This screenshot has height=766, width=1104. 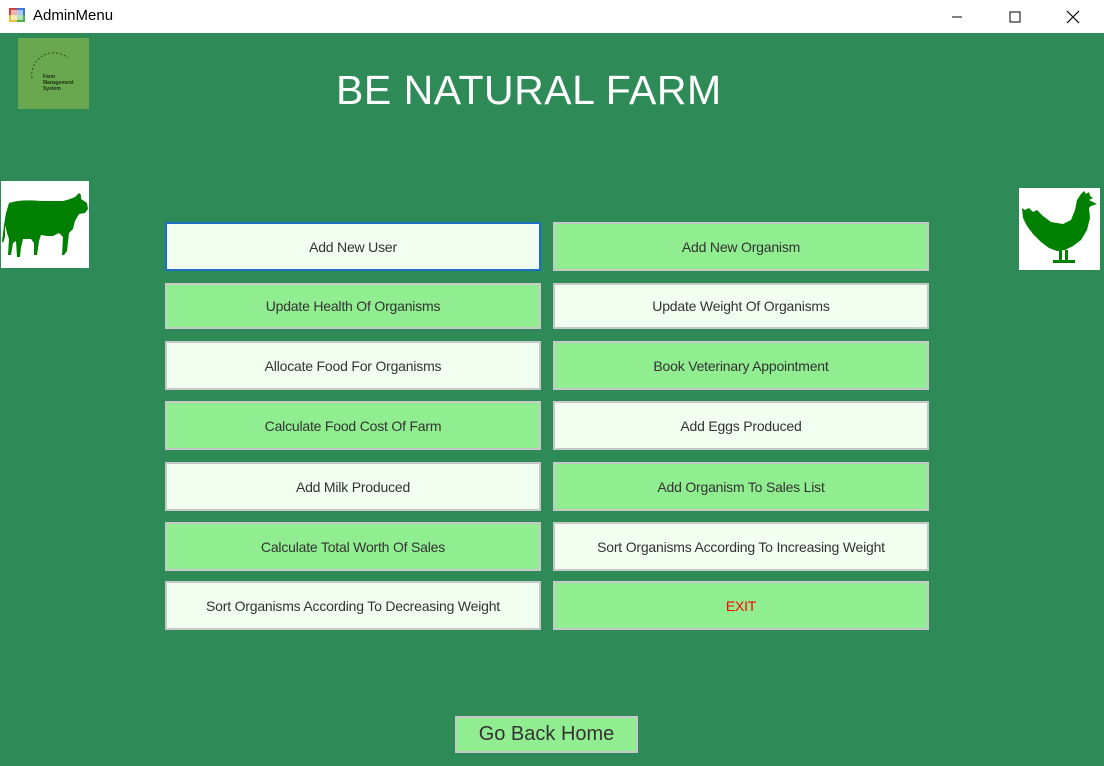 I want to click on close-icon, so click(x=1073, y=16).